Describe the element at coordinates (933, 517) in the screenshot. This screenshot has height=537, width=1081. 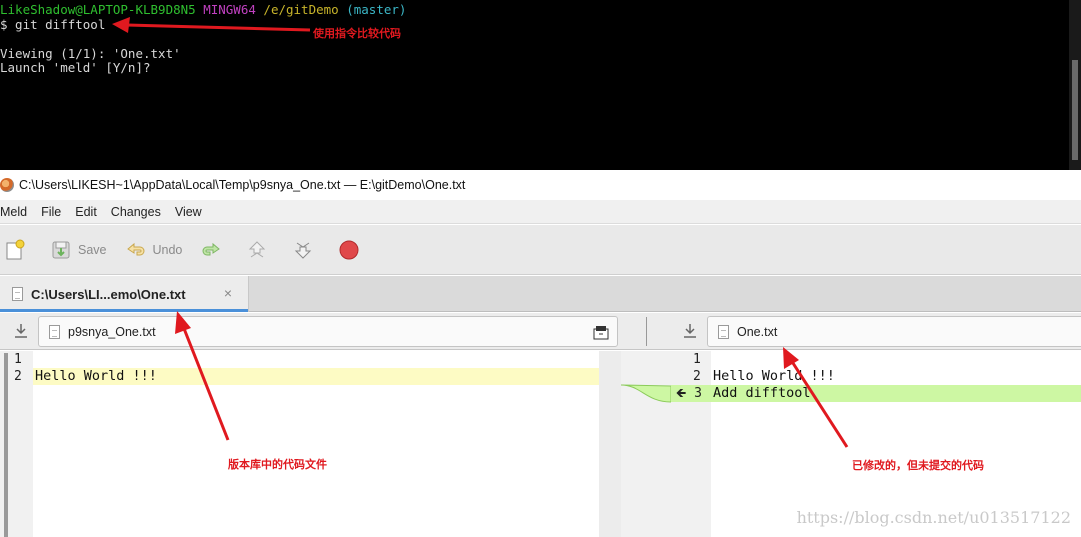
I see `watermark: https://blog.csdn.net/u013517122` at that location.